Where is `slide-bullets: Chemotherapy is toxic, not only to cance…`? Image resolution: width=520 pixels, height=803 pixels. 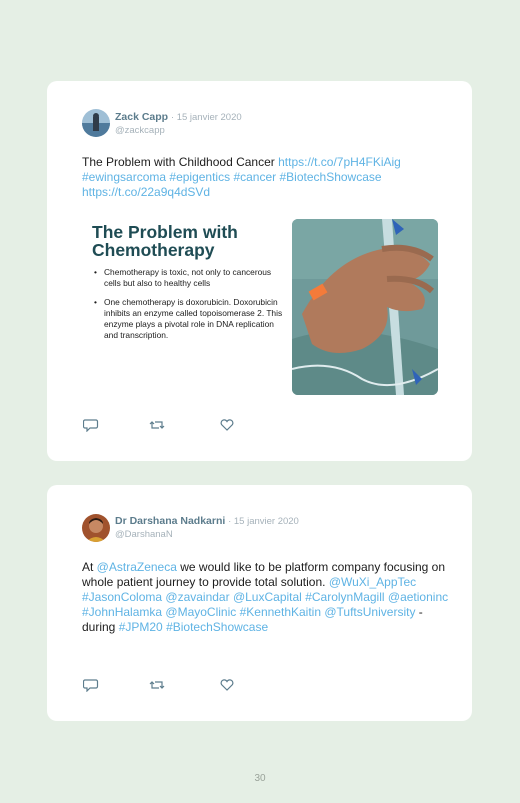 slide-bullets: Chemotherapy is toxic, not only to cance… is located at coordinates (189, 308).